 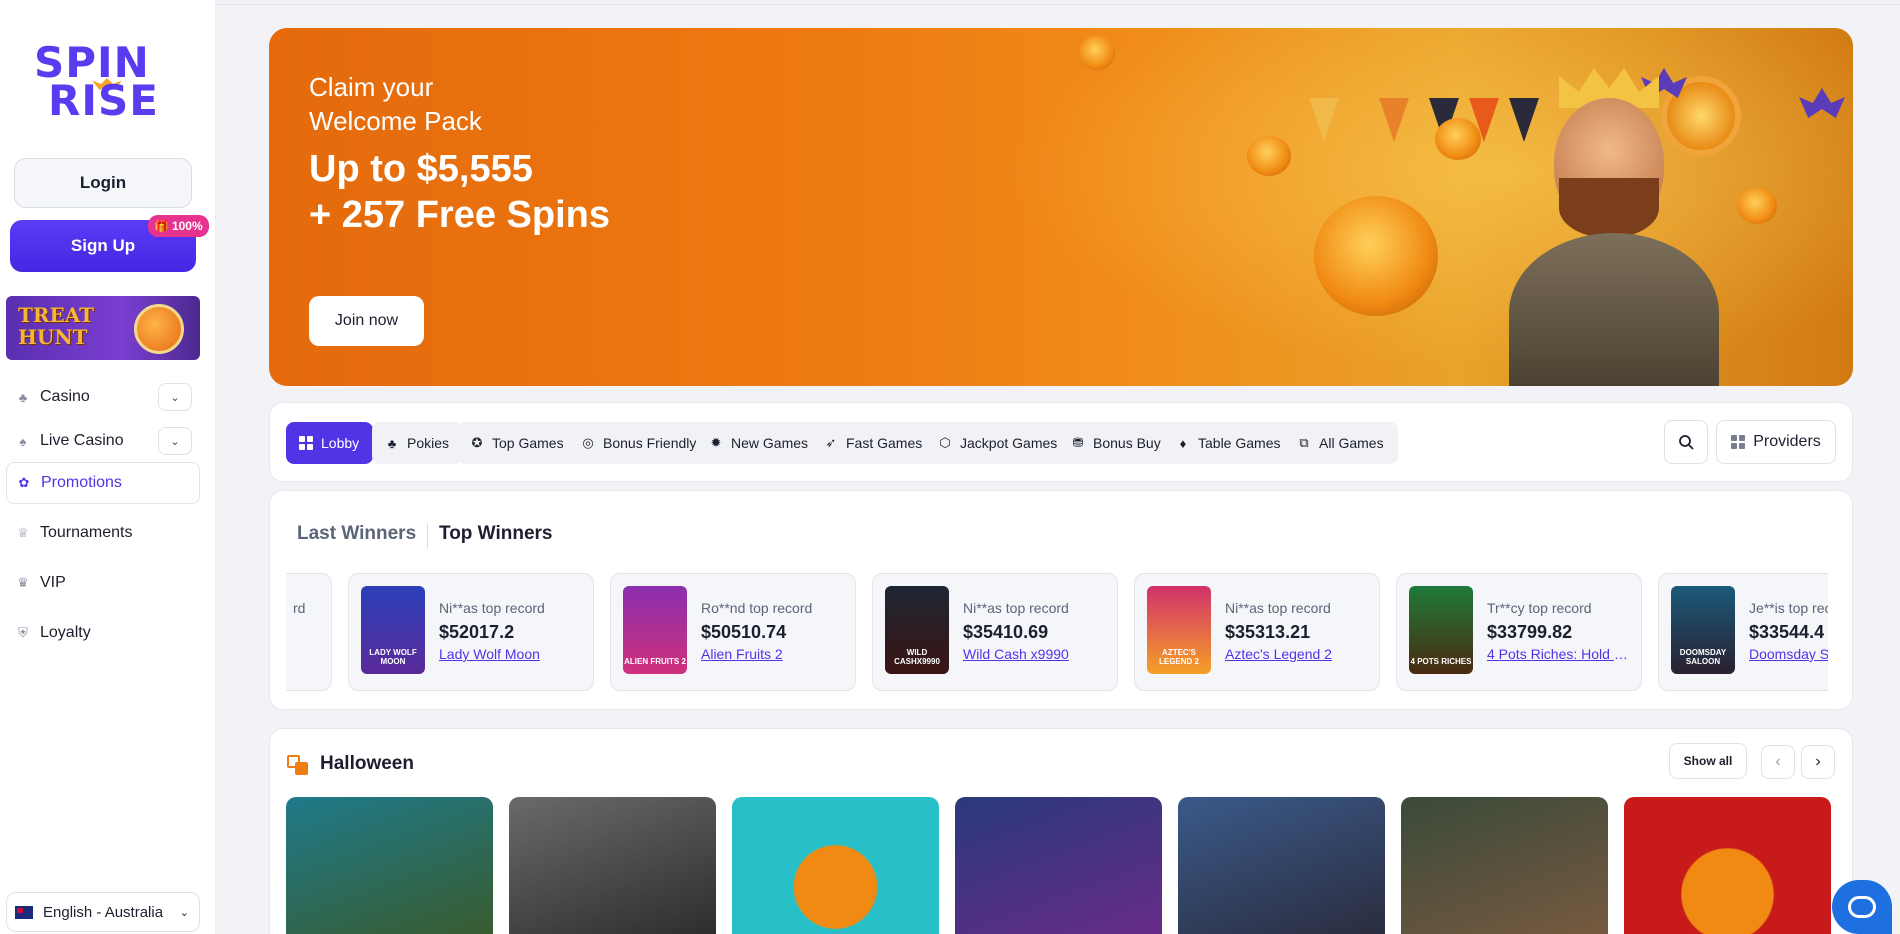 What do you see at coordinates (309, 632) in the screenshot?
I see `winner-card: rd` at bounding box center [309, 632].